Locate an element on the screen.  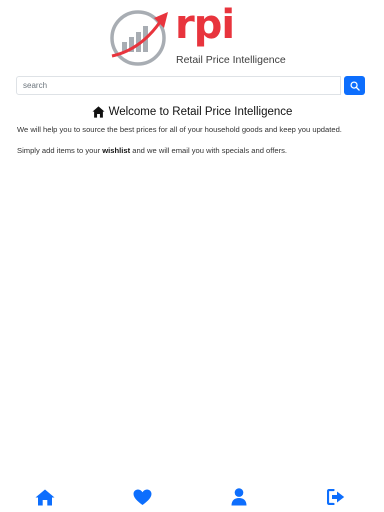
search-button is located at coordinates (354, 85).